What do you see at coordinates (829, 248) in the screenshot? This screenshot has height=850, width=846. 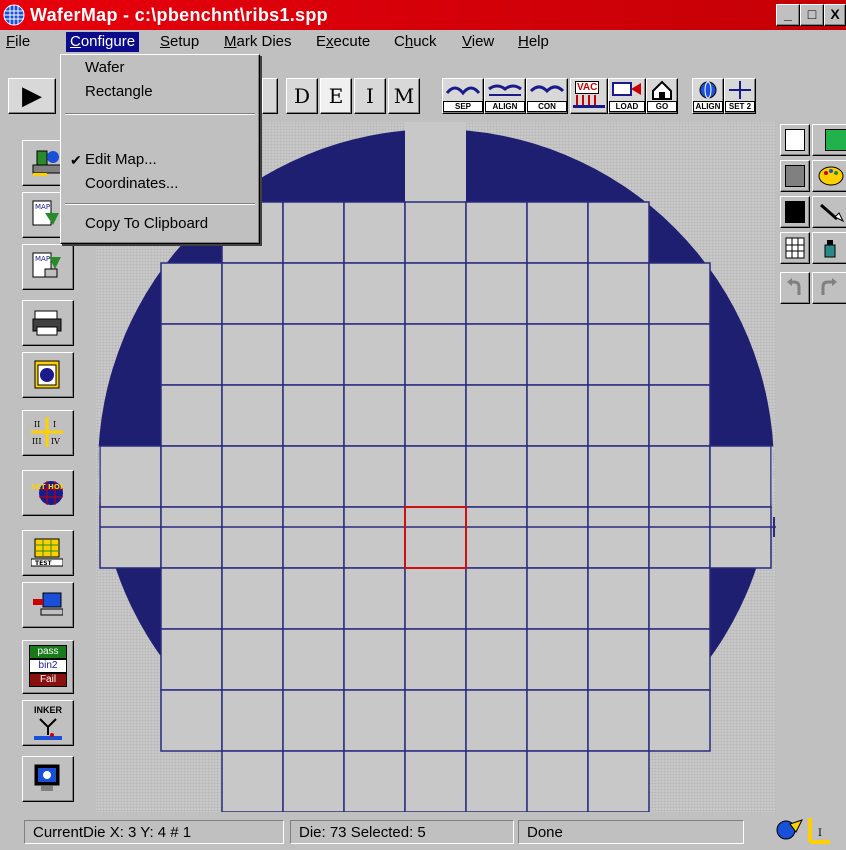 I see `spray-button` at bounding box center [829, 248].